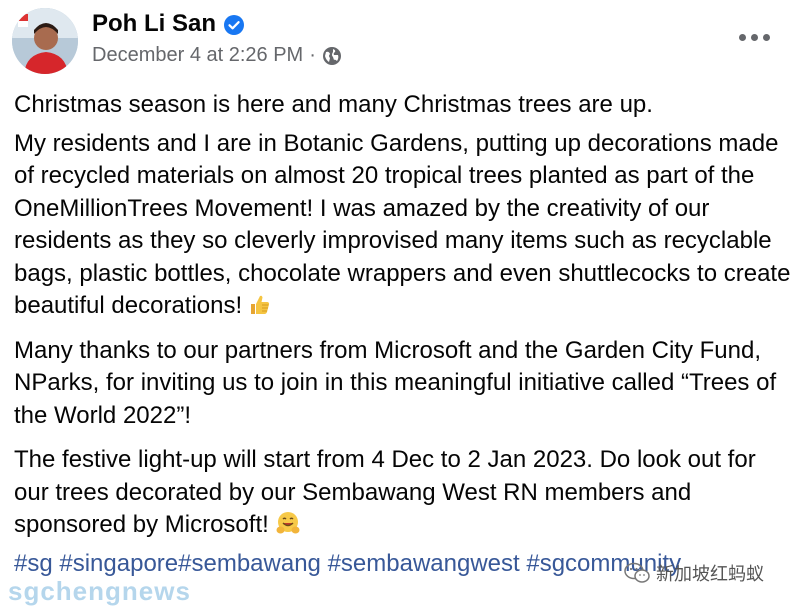  Describe the element at coordinates (45, 41) in the screenshot. I see `avatar` at that location.